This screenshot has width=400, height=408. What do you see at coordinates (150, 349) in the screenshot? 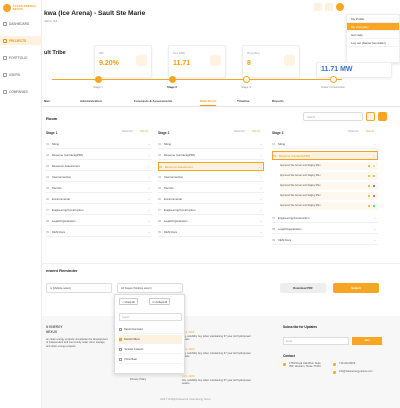
I see `popup-option: Venicke Ivolepi/ti` at bounding box center [150, 349].